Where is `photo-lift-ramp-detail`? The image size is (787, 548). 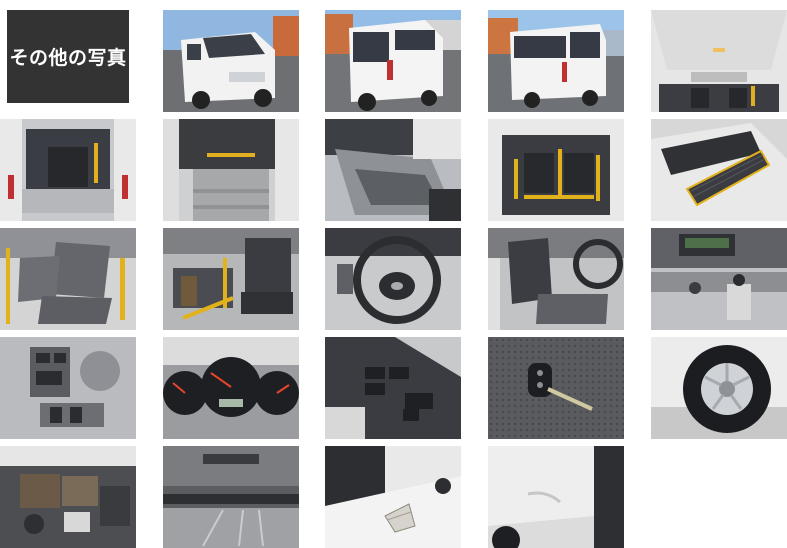 photo-lift-ramp-detail is located at coordinates (719, 170).